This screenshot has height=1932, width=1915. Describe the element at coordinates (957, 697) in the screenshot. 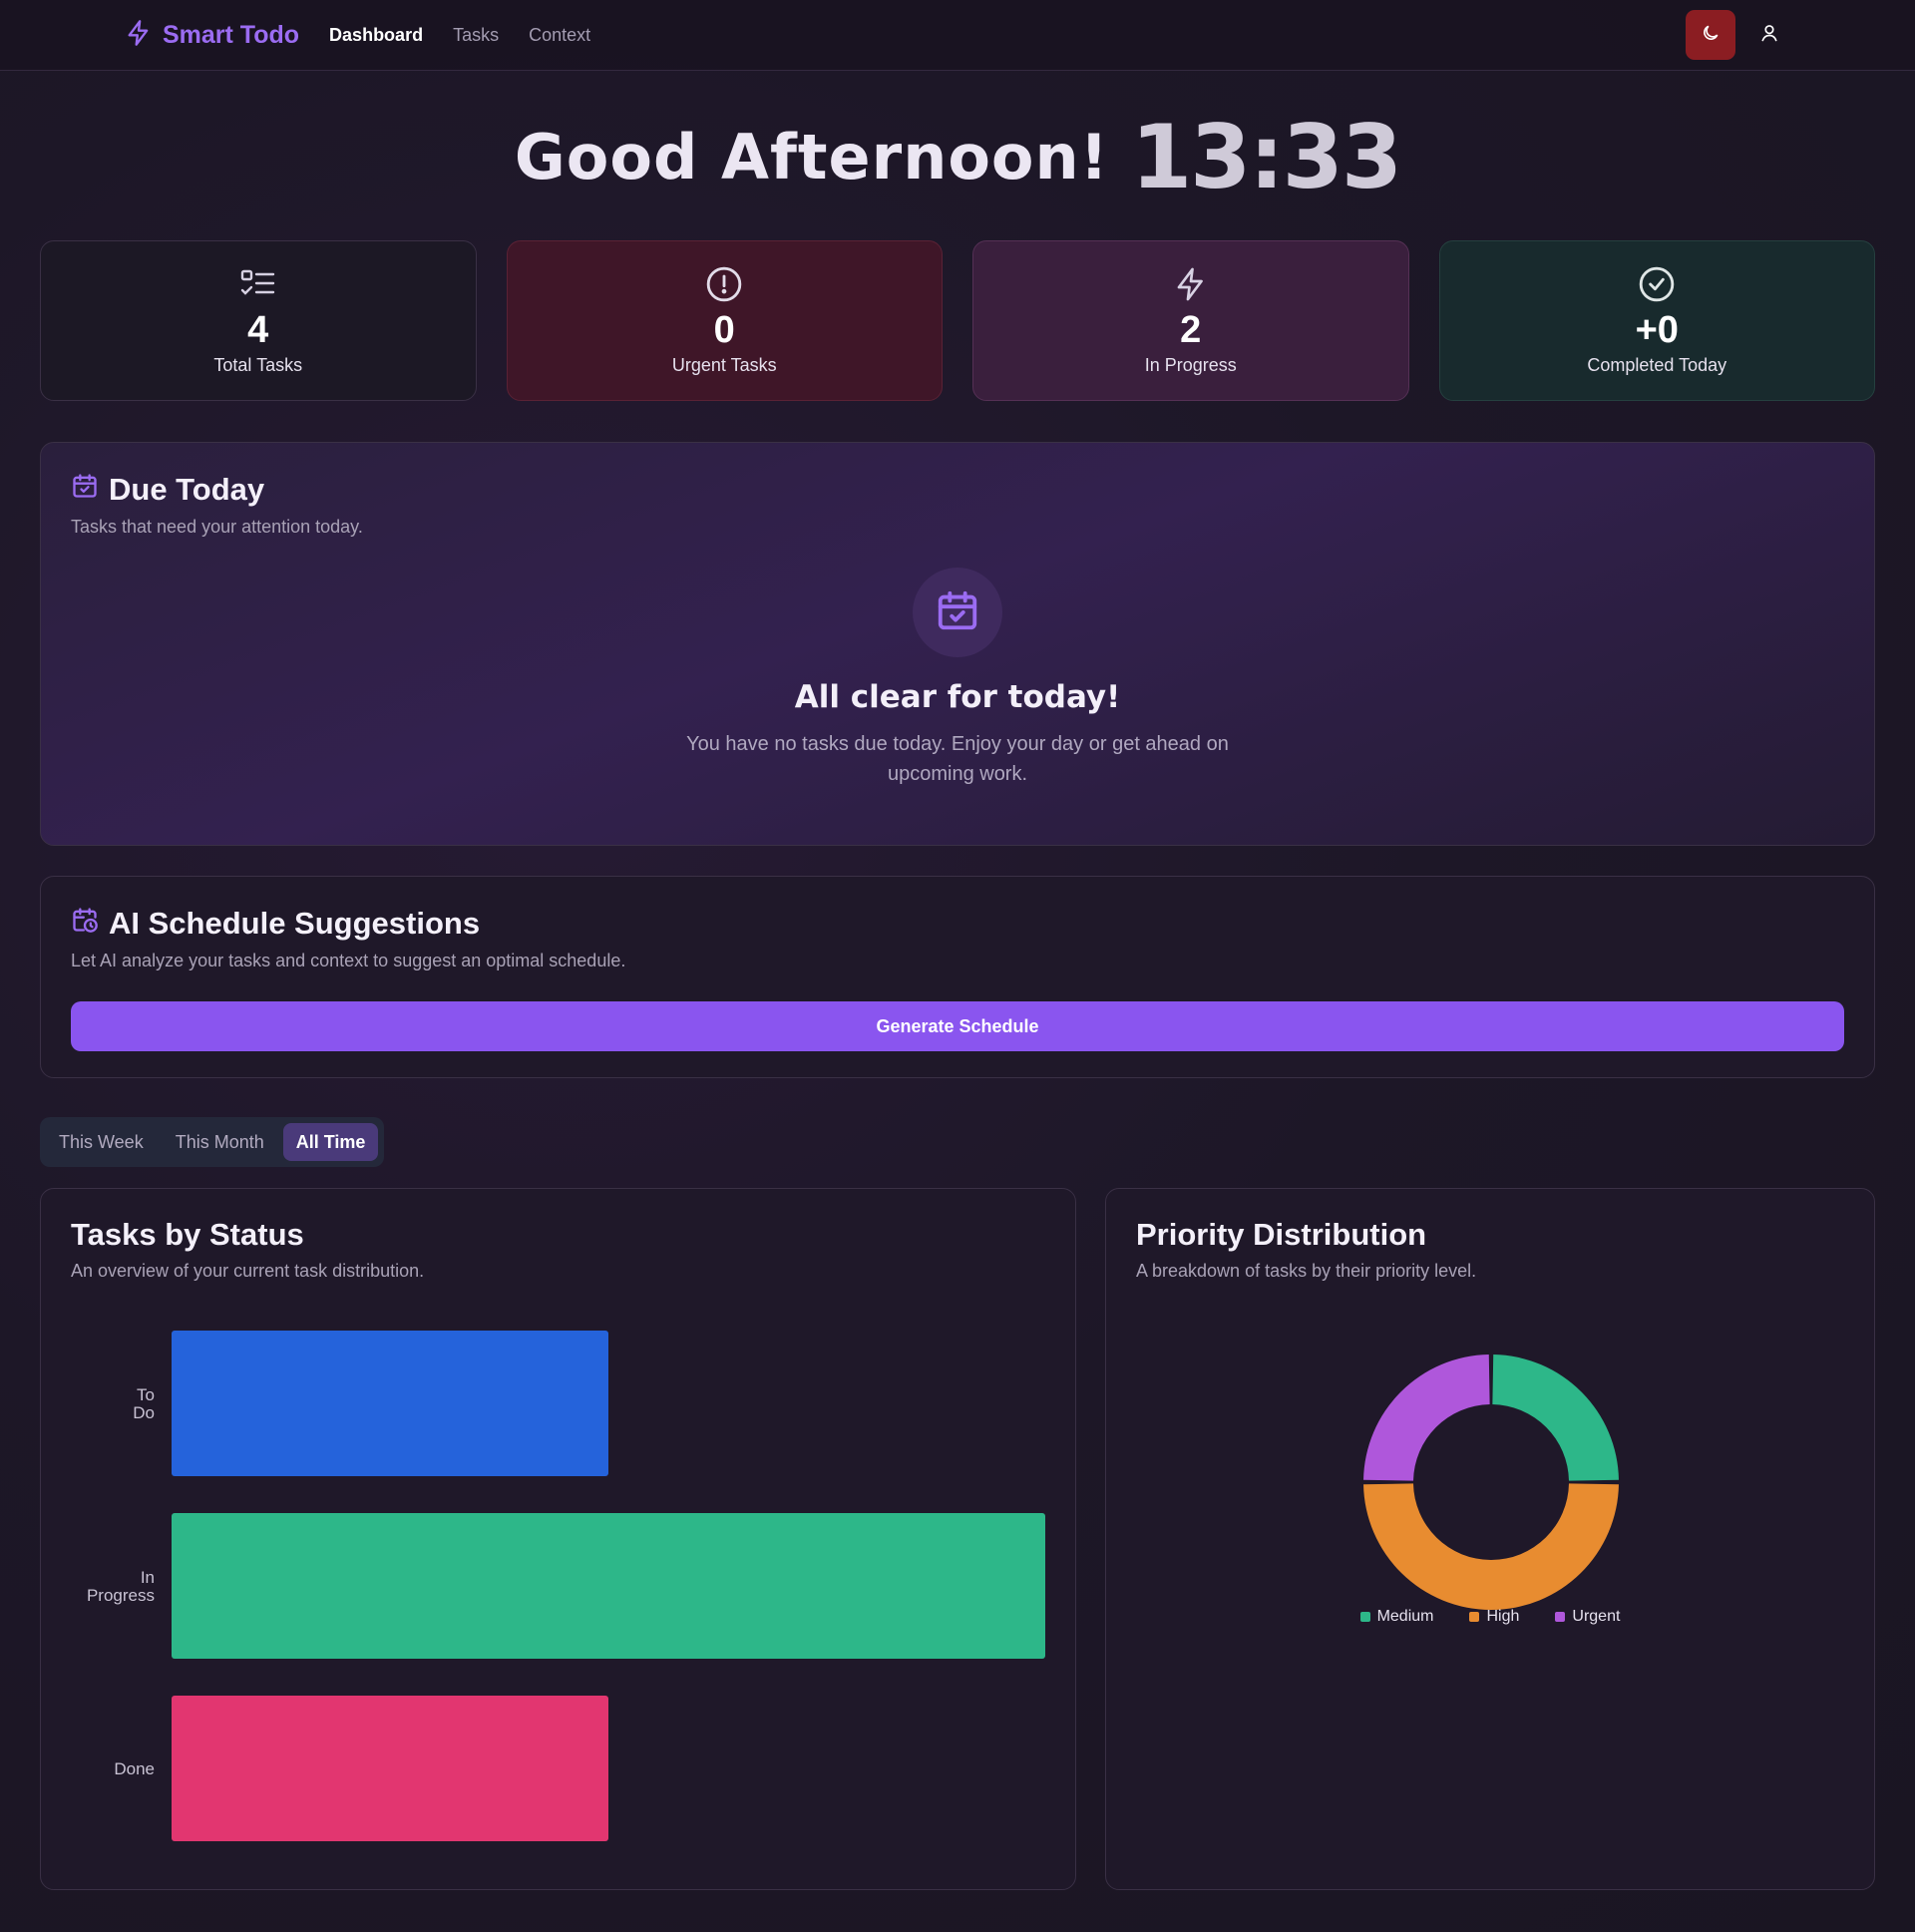

I see `empty-state-title: All clear for today!` at that location.